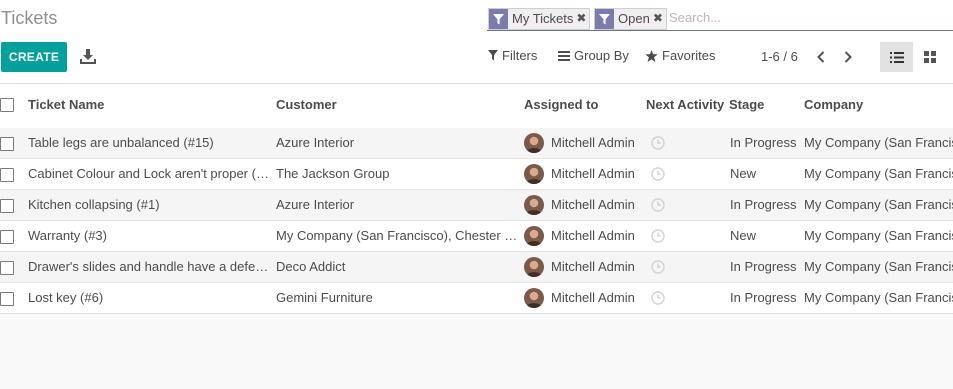 This screenshot has height=389, width=953. I want to click on group-by-button: Group By, so click(593, 55).